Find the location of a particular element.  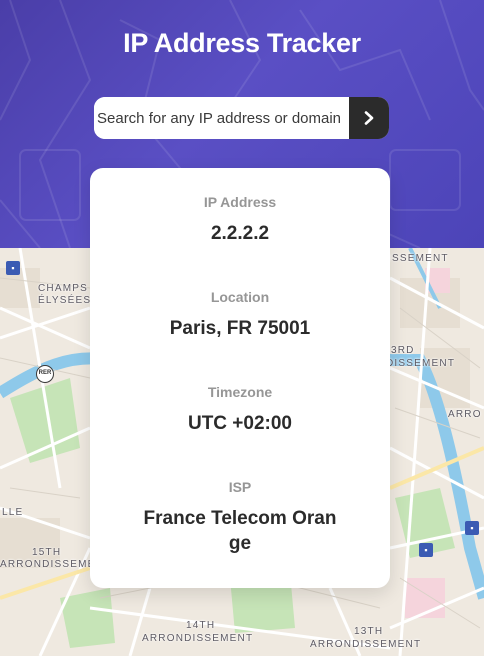

search-submit-button is located at coordinates (369, 118).